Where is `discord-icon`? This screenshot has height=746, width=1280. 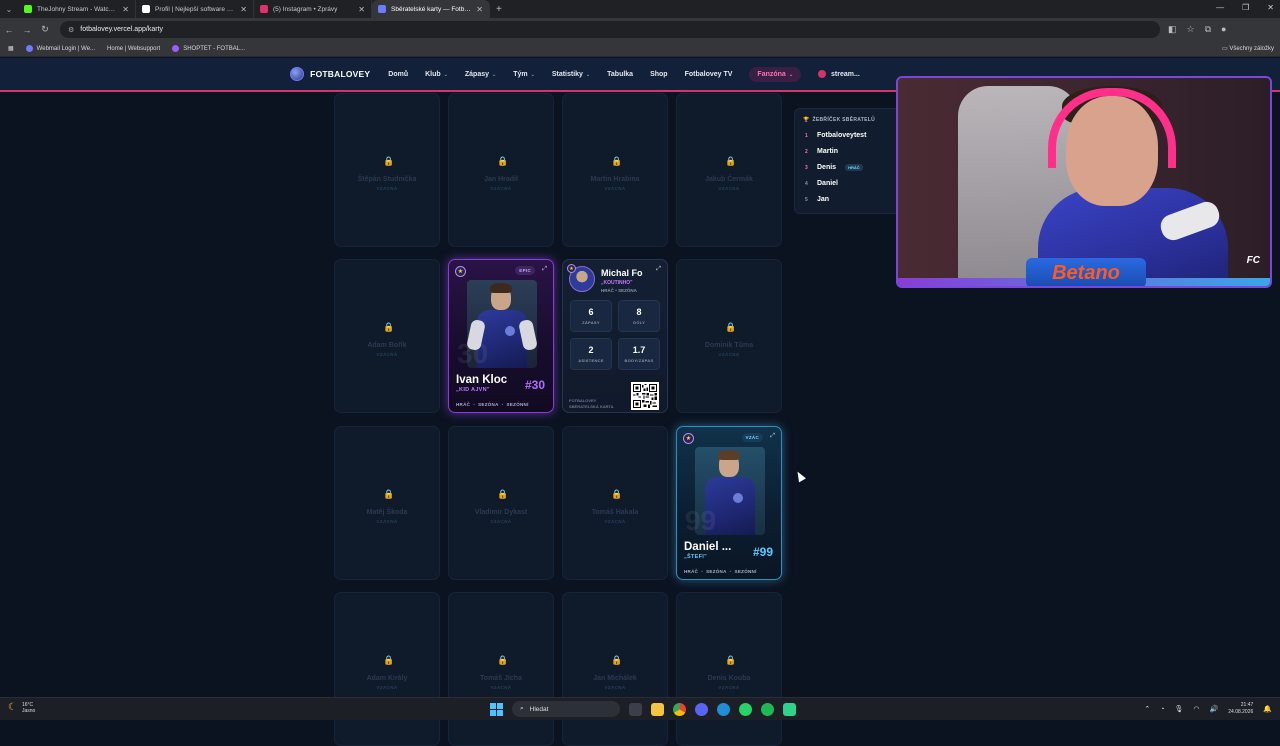 discord-icon is located at coordinates (701, 709).